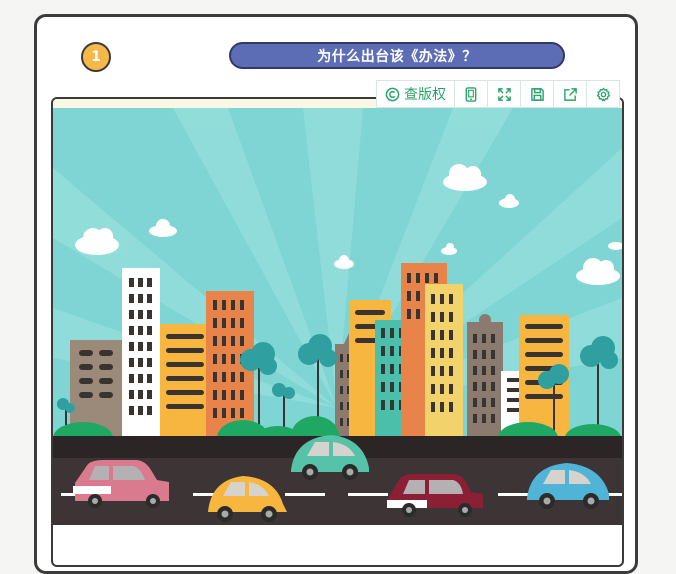  I want to click on copyright-check-button: 查版权, so click(416, 94).